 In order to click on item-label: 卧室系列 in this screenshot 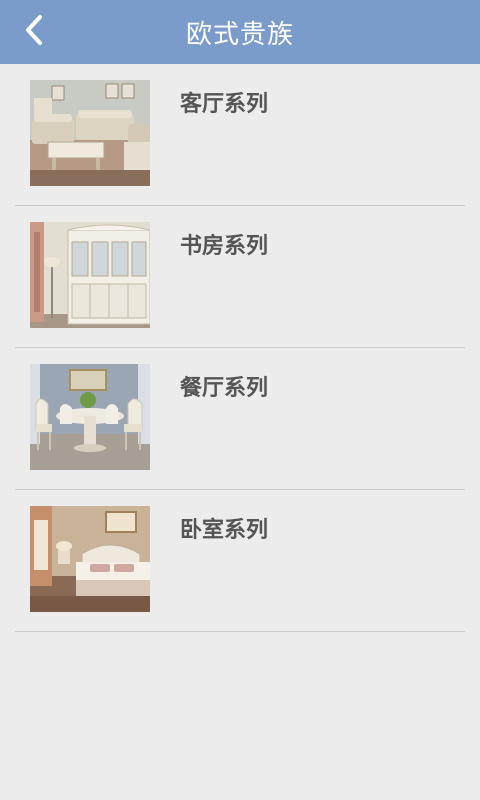, I will do `click(224, 530)`.